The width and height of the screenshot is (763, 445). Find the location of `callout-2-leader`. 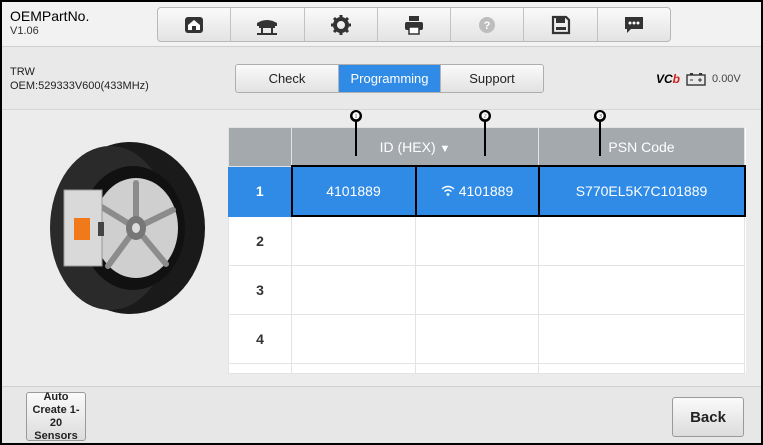

callout-2-leader is located at coordinates (485, 139).